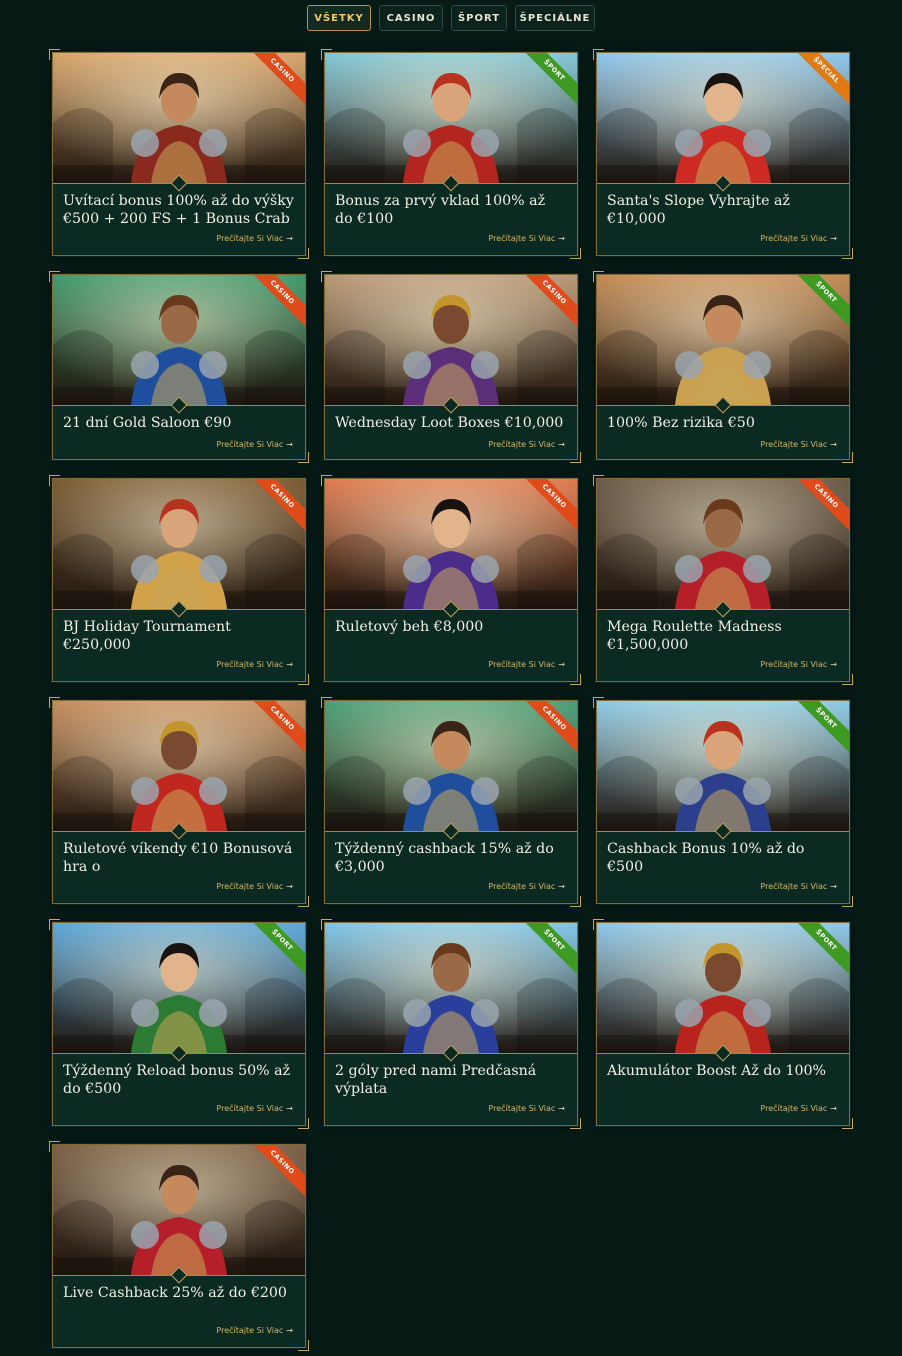  What do you see at coordinates (147, 636) in the screenshot?
I see `promo-title: BJ Holiday Tournament €250,000` at bounding box center [147, 636].